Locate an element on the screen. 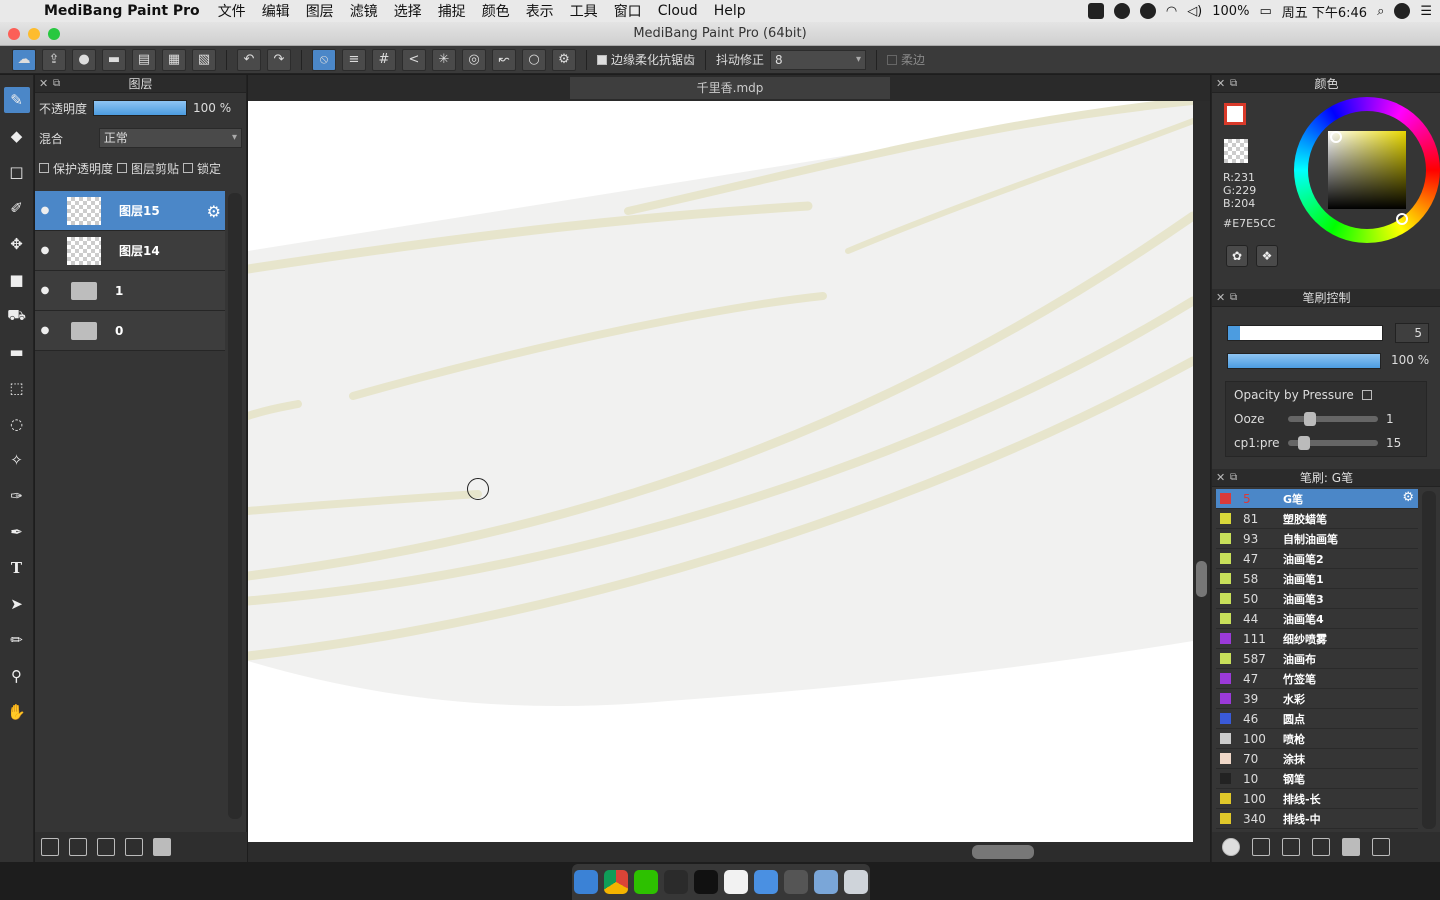 The height and width of the screenshot is (900, 1440). brush-item: 47 竹签笔 is located at coordinates (1317, 679).